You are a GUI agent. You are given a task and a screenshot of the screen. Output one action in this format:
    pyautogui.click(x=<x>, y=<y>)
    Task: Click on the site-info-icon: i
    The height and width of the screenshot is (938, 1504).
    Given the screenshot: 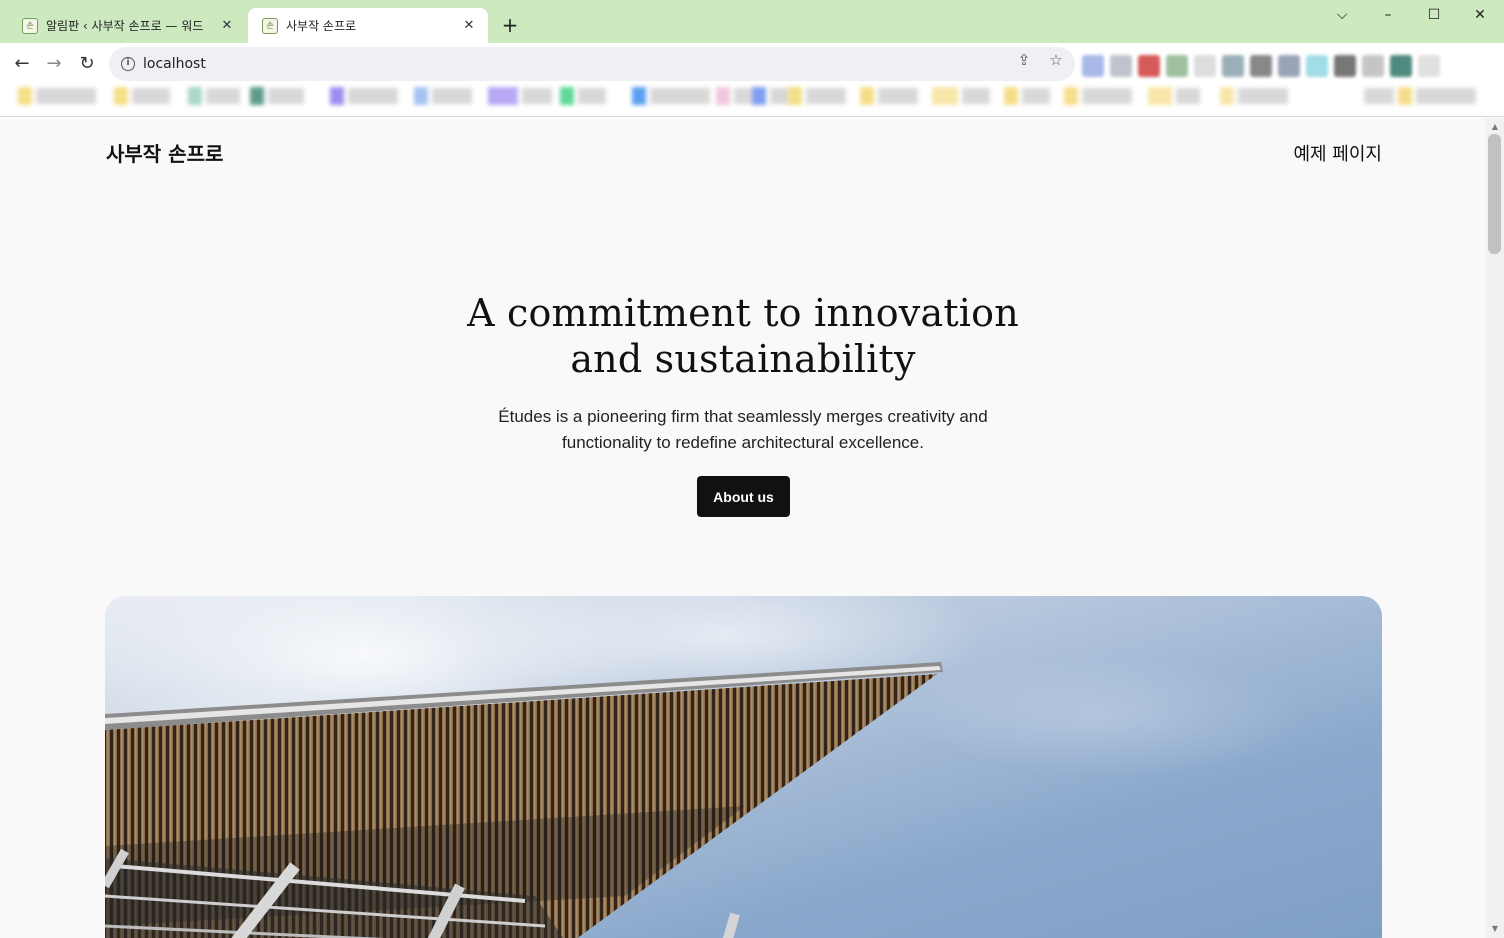 What is the action you would take?
    pyautogui.click(x=128, y=64)
    